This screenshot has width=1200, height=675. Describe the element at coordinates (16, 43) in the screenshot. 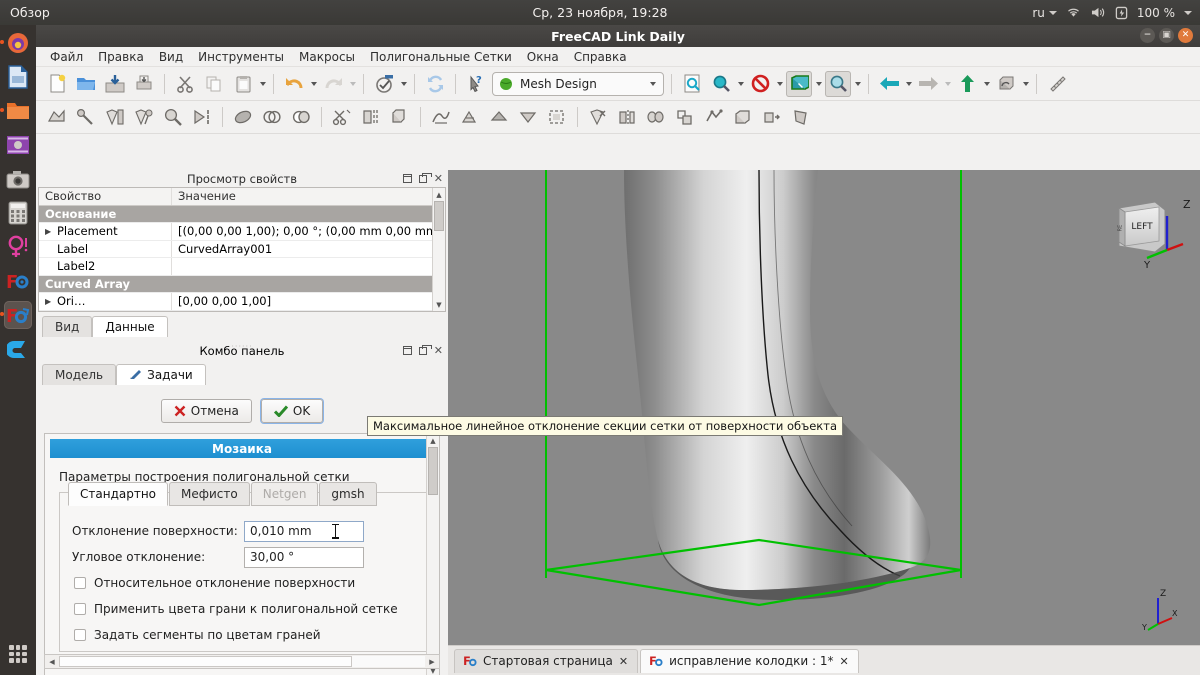

I see `launcher-item-firefox` at that location.